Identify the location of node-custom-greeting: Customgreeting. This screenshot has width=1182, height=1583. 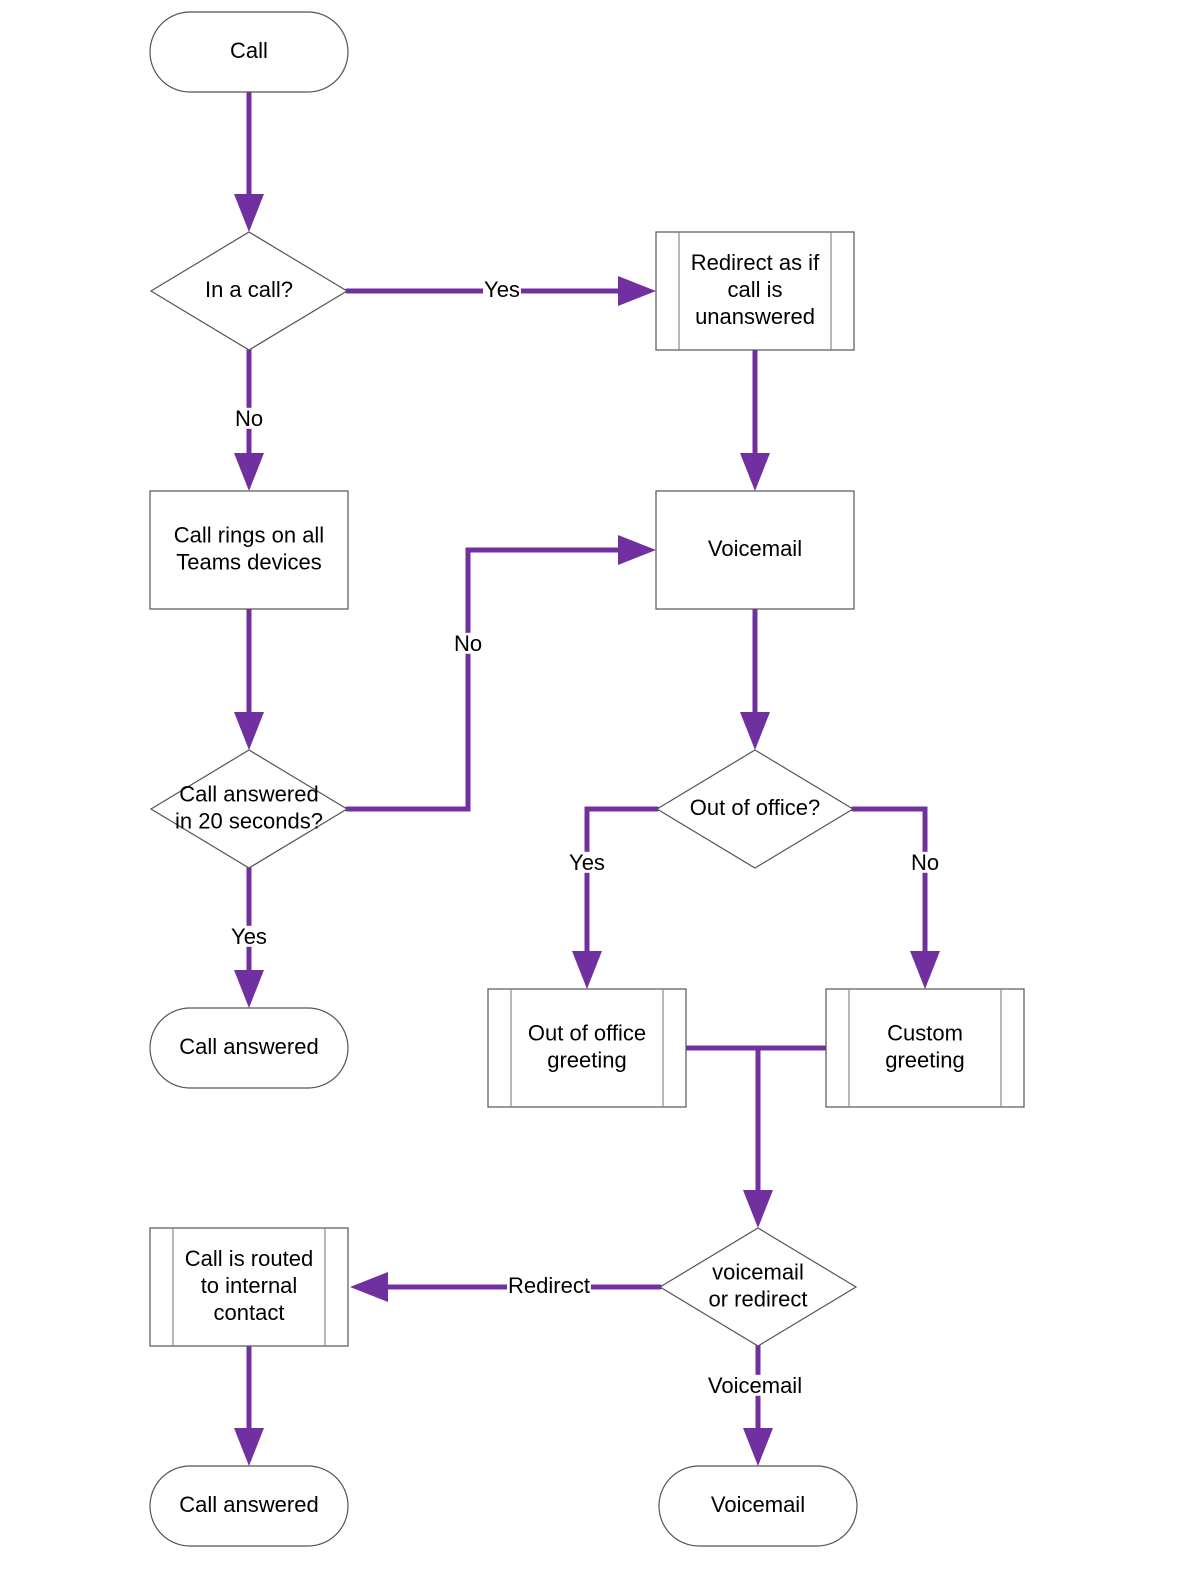
(925, 1048).